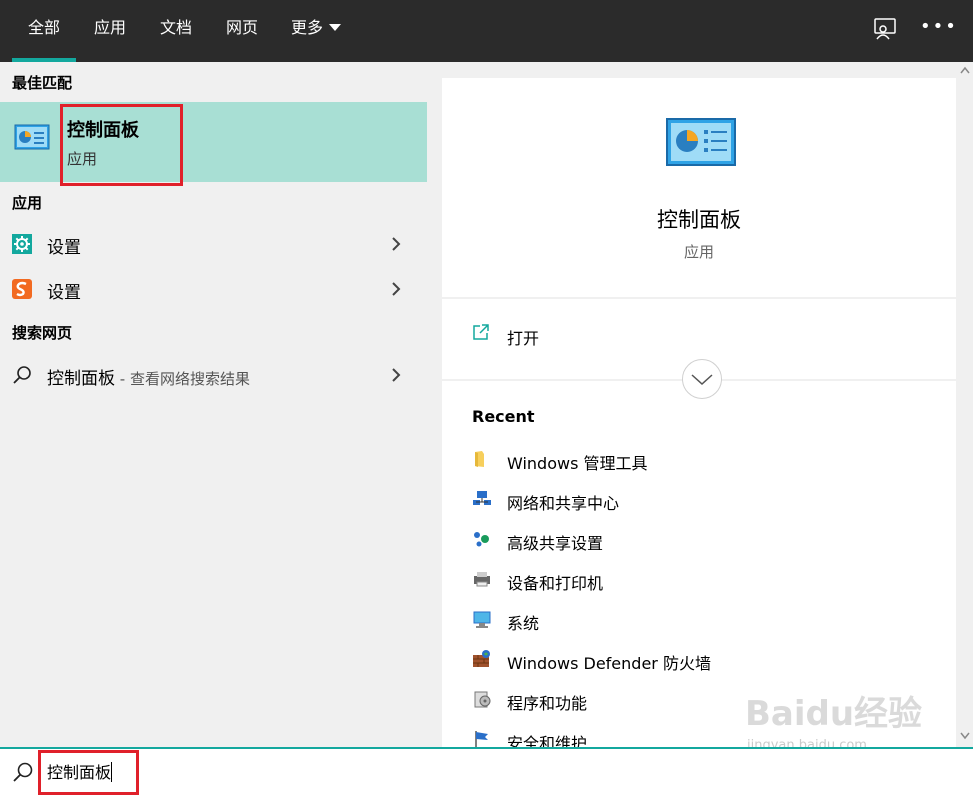  Describe the element at coordinates (182, 379) in the screenshot. I see `web-search-suffix: - 查看网络搜索结果` at that location.